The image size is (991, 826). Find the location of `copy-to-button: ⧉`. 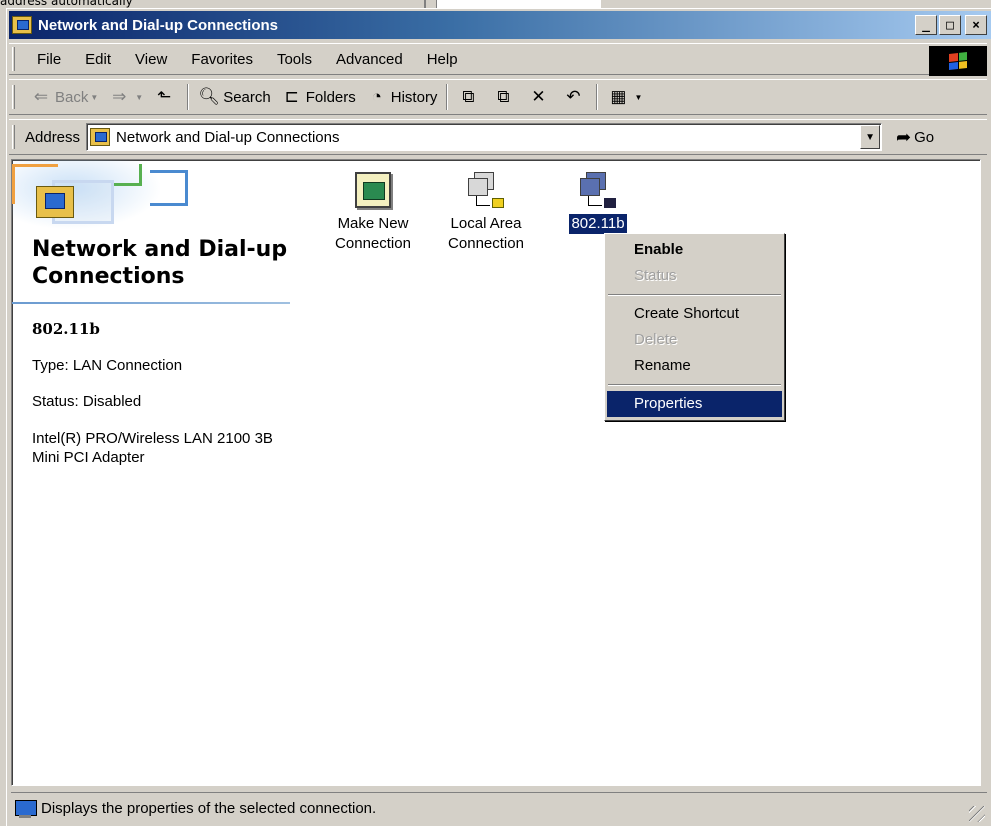

copy-to-button: ⧉ is located at coordinates (504, 97).